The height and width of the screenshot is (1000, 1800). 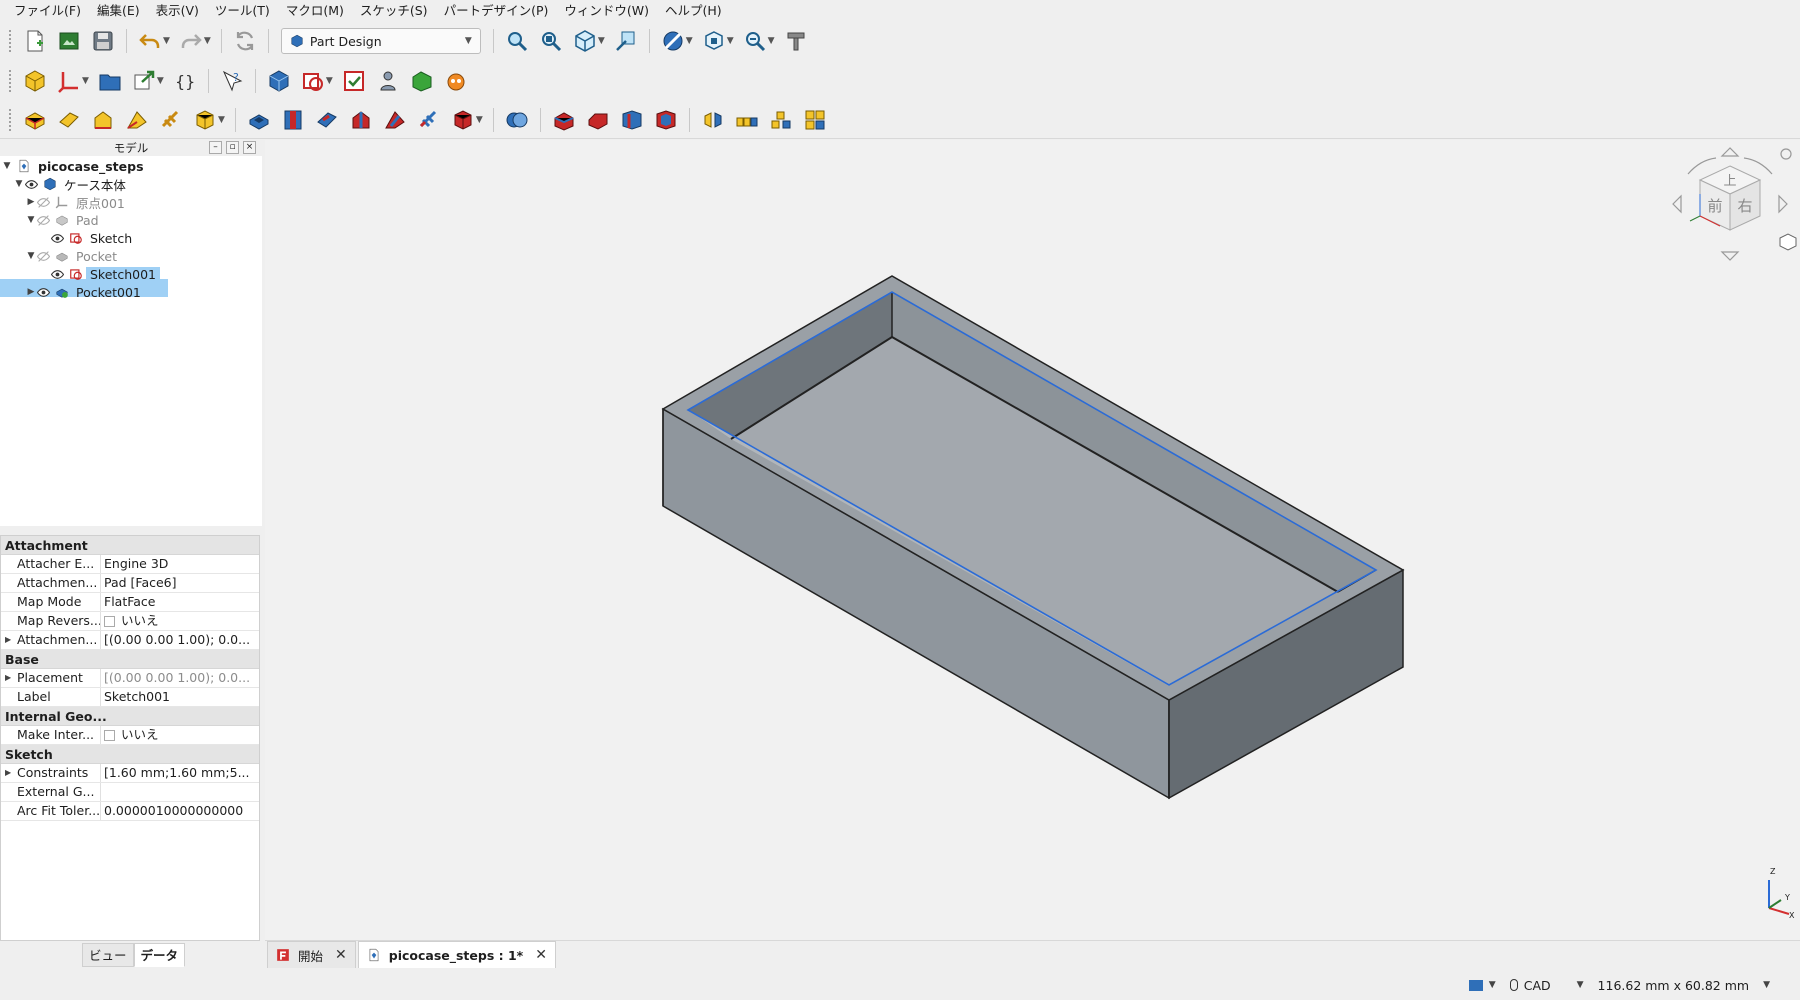 I want to click on whats-this-button: ?, so click(x=232, y=81).